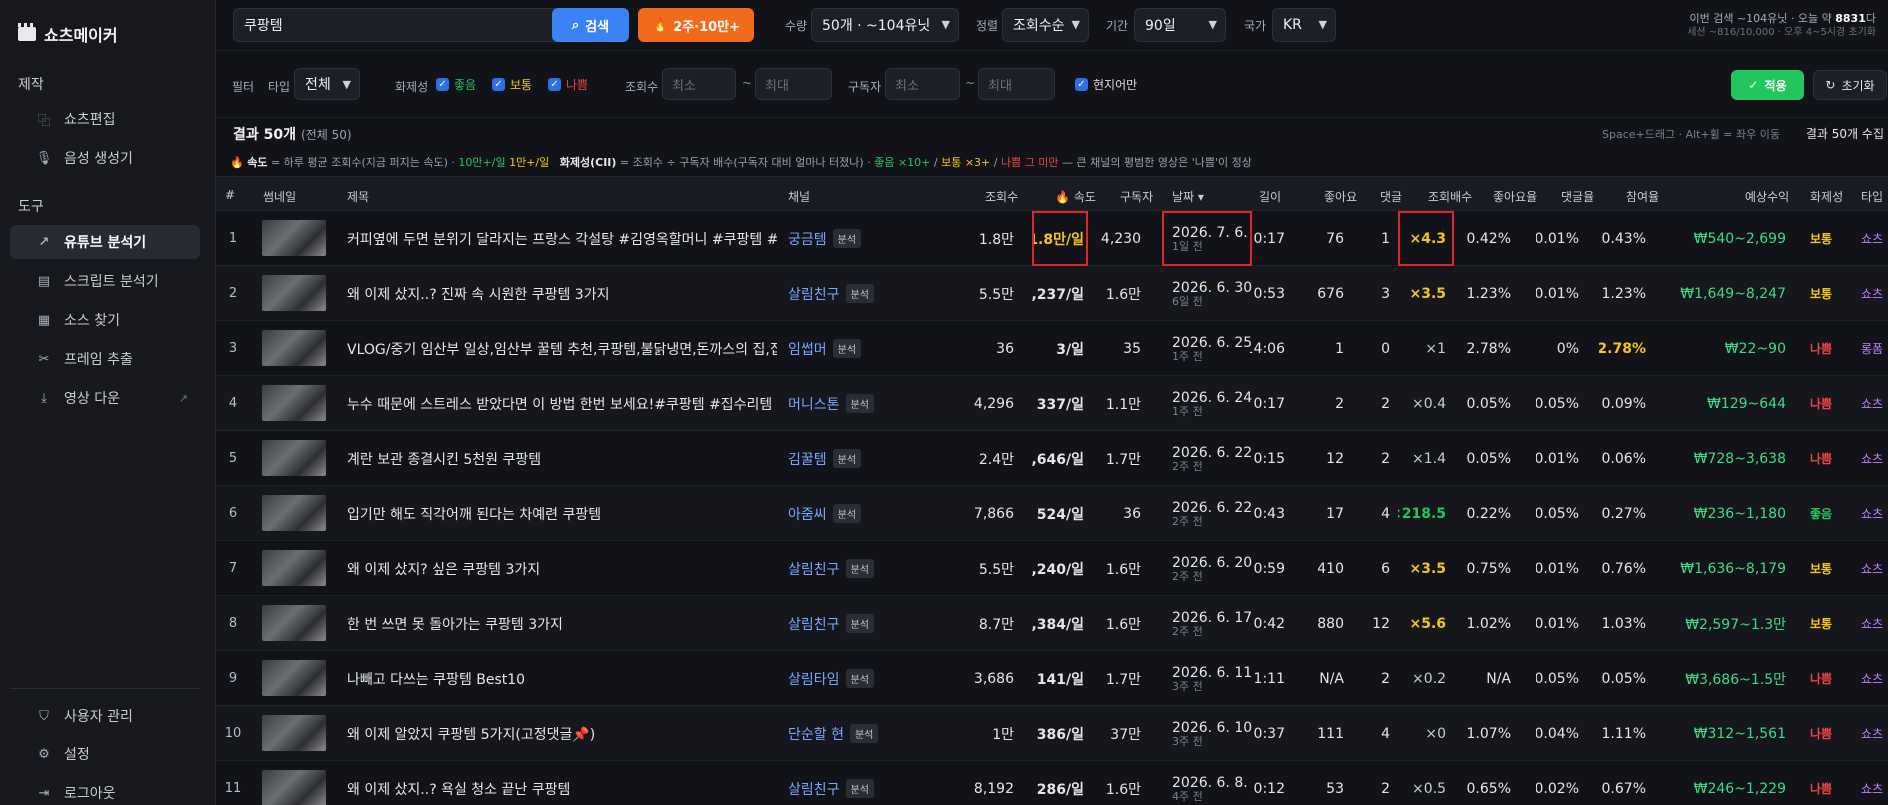 The image size is (1888, 805). What do you see at coordinates (793, 84) in the screenshot?
I see `views-max-input: 최대` at bounding box center [793, 84].